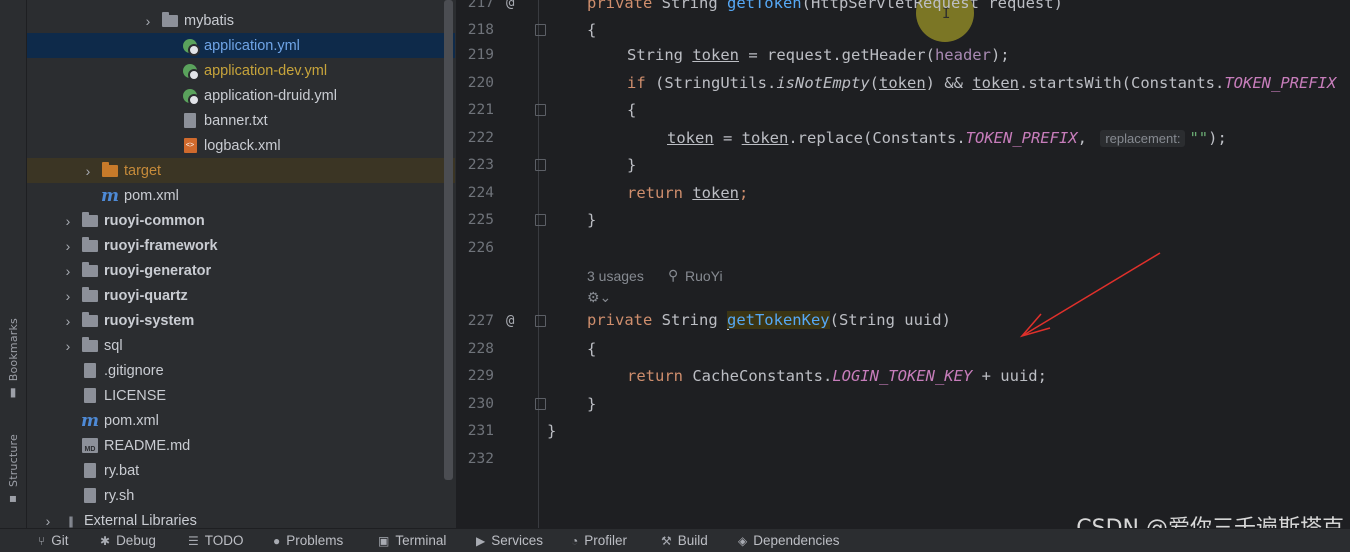  I want to click on tree-item: ry.bat, so click(241, 470).